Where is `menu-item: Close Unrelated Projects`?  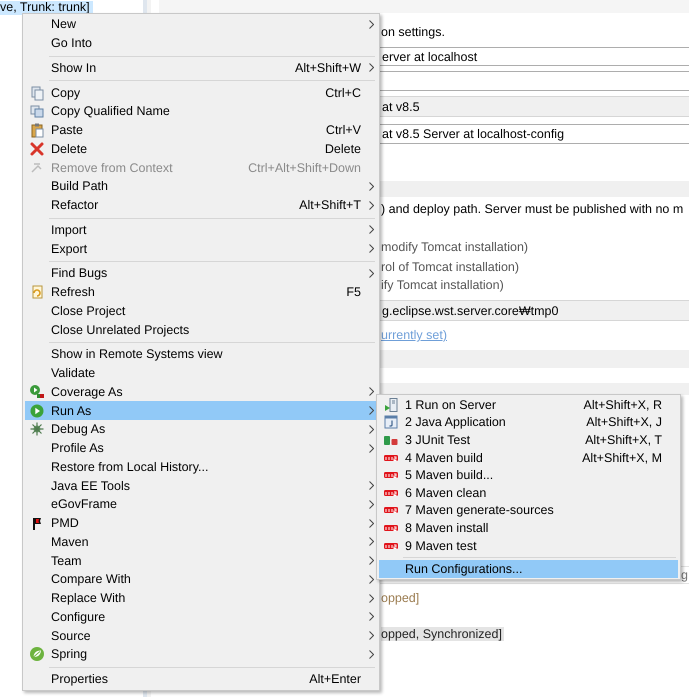 menu-item: Close Unrelated Projects is located at coordinates (201, 329).